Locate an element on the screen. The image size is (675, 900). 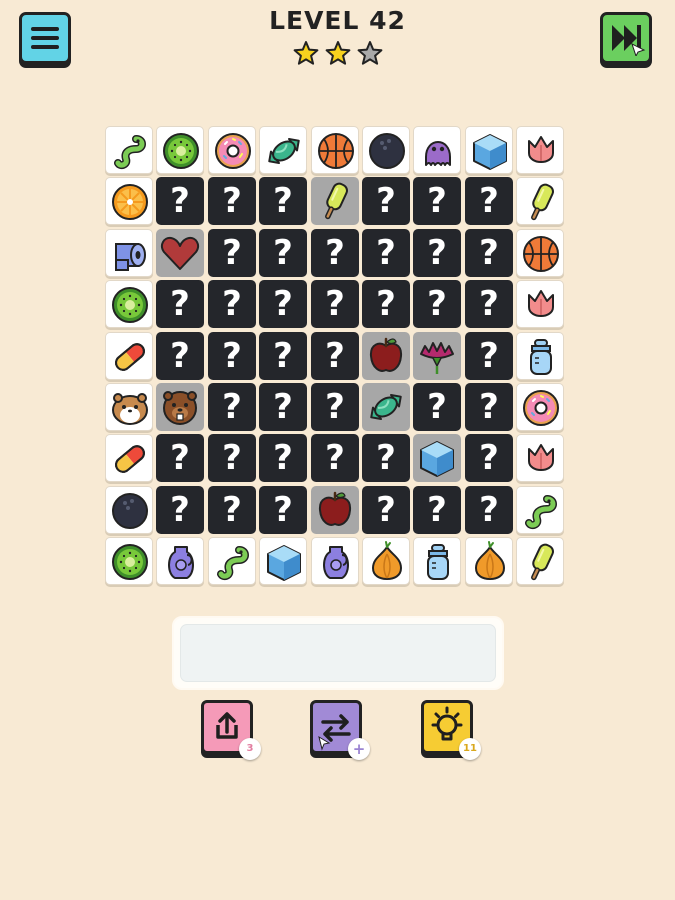
star-rating is located at coordinates (338, 53).